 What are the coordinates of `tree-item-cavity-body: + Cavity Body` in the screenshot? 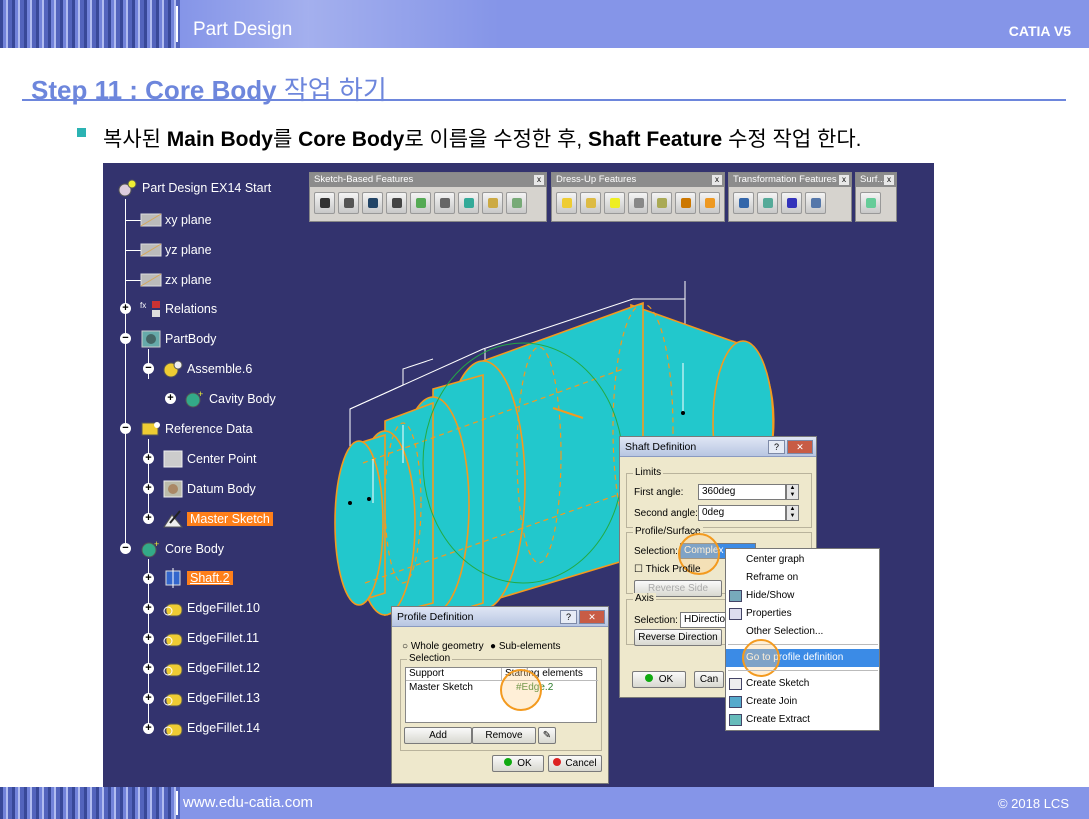 It's located at (230, 399).